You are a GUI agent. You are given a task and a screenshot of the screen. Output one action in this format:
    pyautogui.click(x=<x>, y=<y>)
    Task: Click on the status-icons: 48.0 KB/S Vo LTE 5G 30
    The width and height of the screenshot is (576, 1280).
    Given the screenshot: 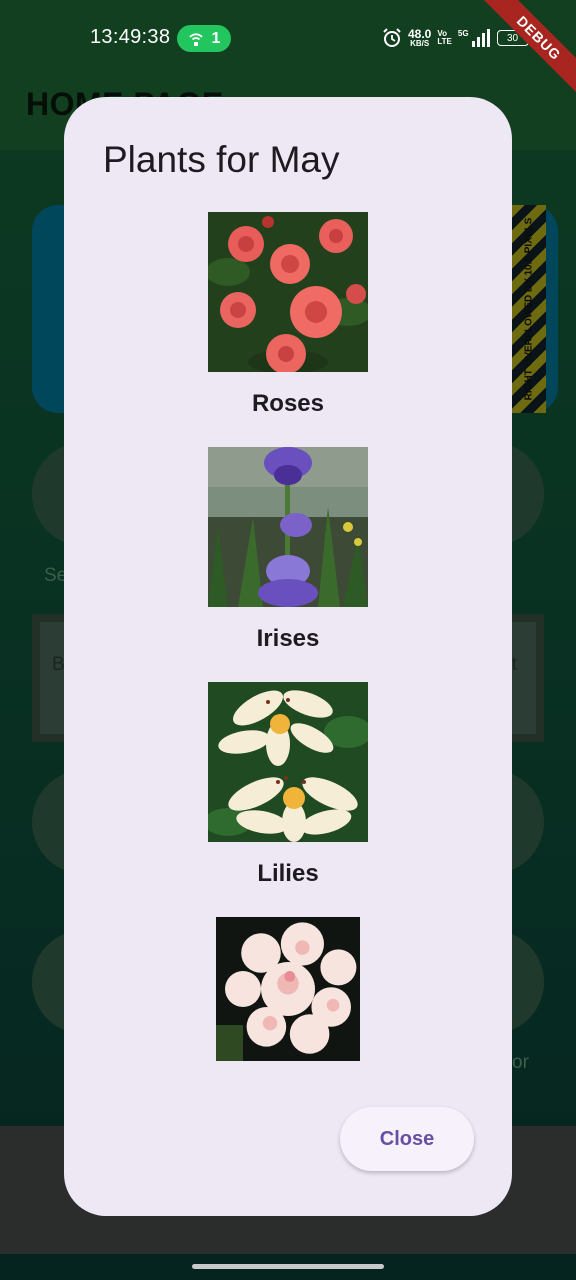 What is the action you would take?
    pyautogui.click(x=457, y=38)
    